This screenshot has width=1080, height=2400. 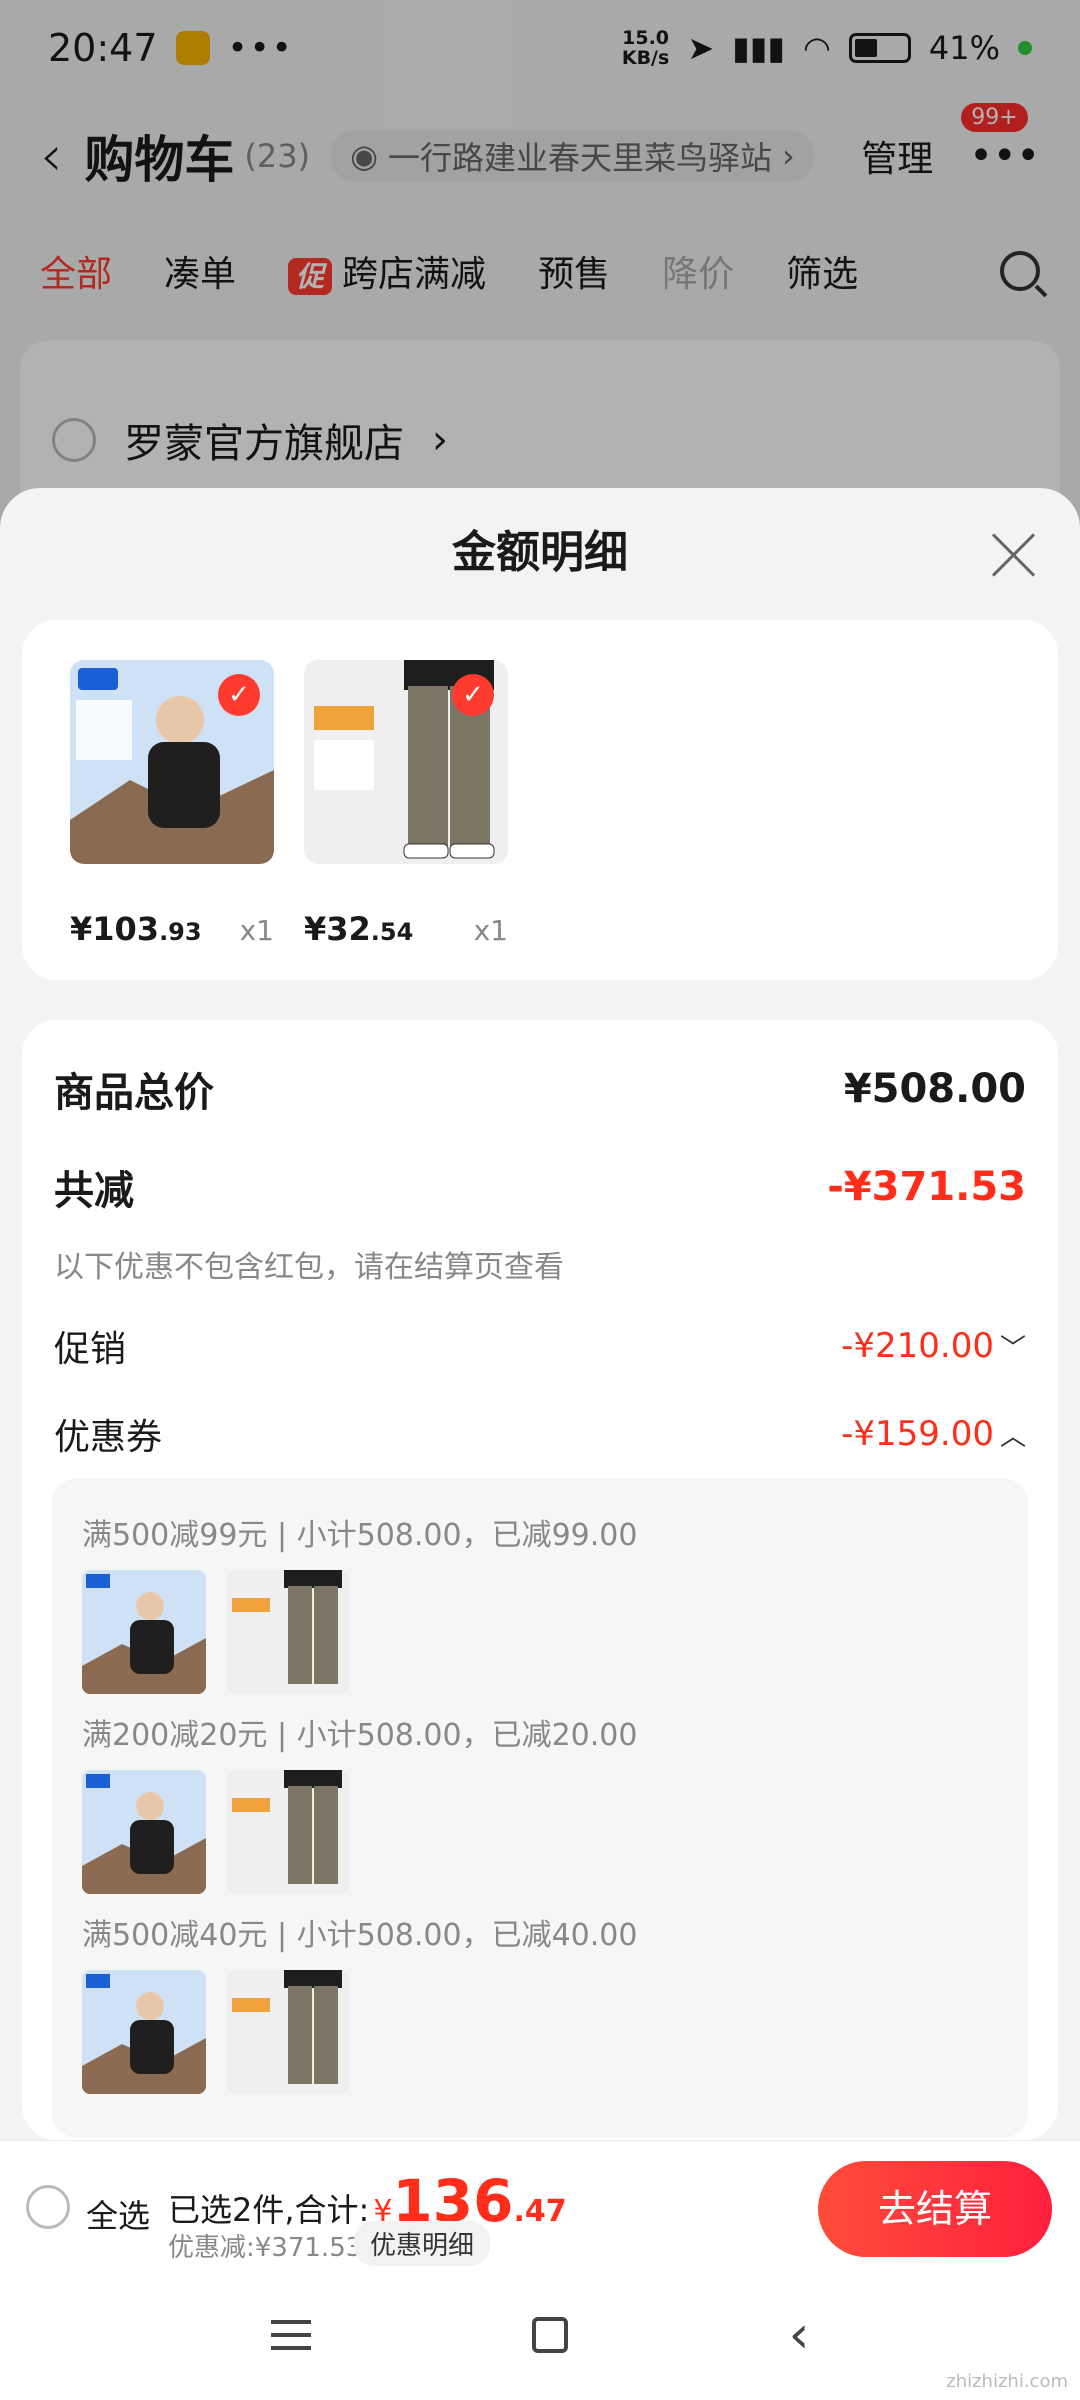 What do you see at coordinates (540, 1089) in the screenshot?
I see `total-price-row: 商品总价 ¥508.00` at bounding box center [540, 1089].